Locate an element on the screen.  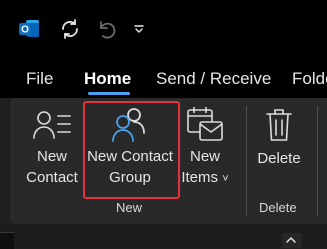
new-items-label-line1: New is located at coordinates (204, 156).